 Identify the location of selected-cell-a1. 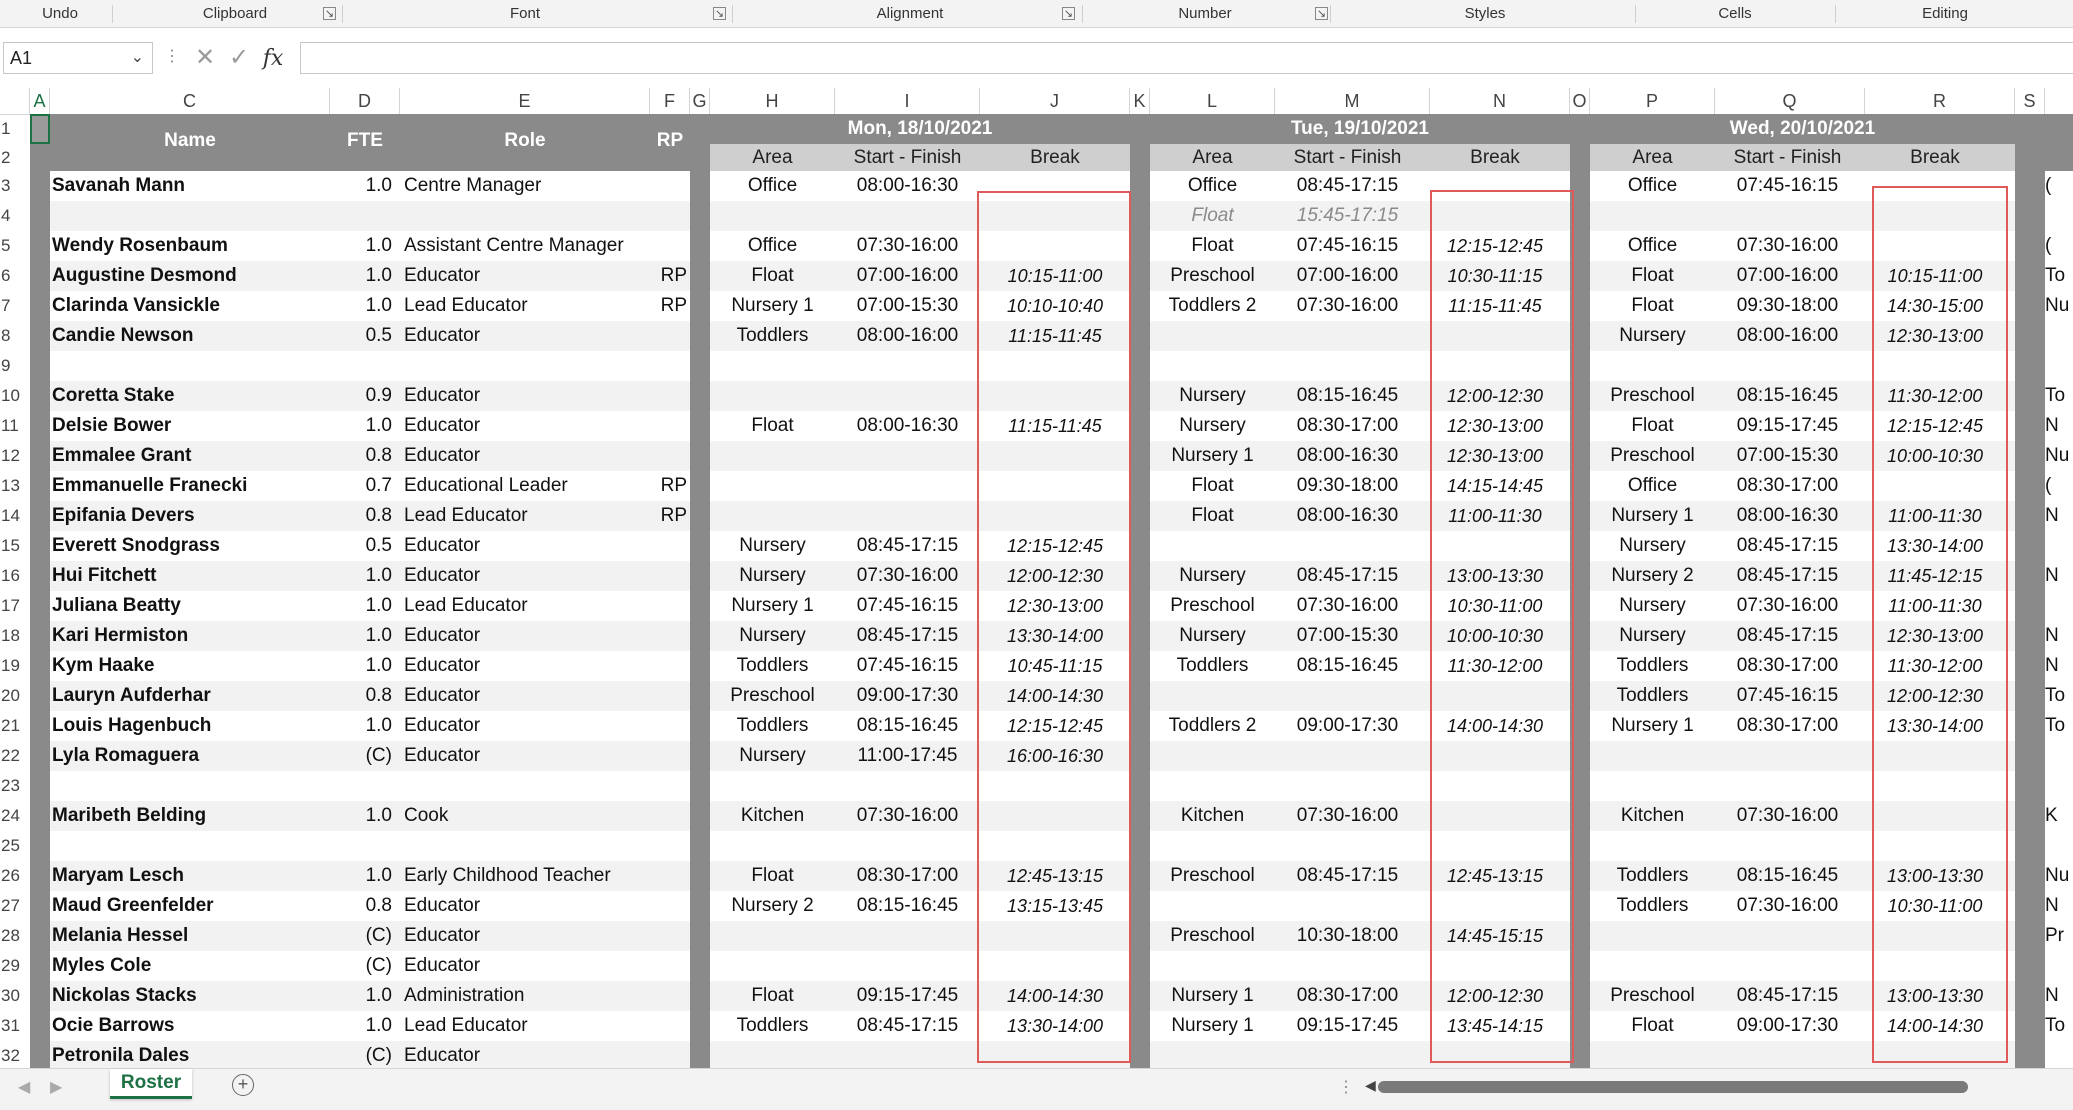
(40, 129).